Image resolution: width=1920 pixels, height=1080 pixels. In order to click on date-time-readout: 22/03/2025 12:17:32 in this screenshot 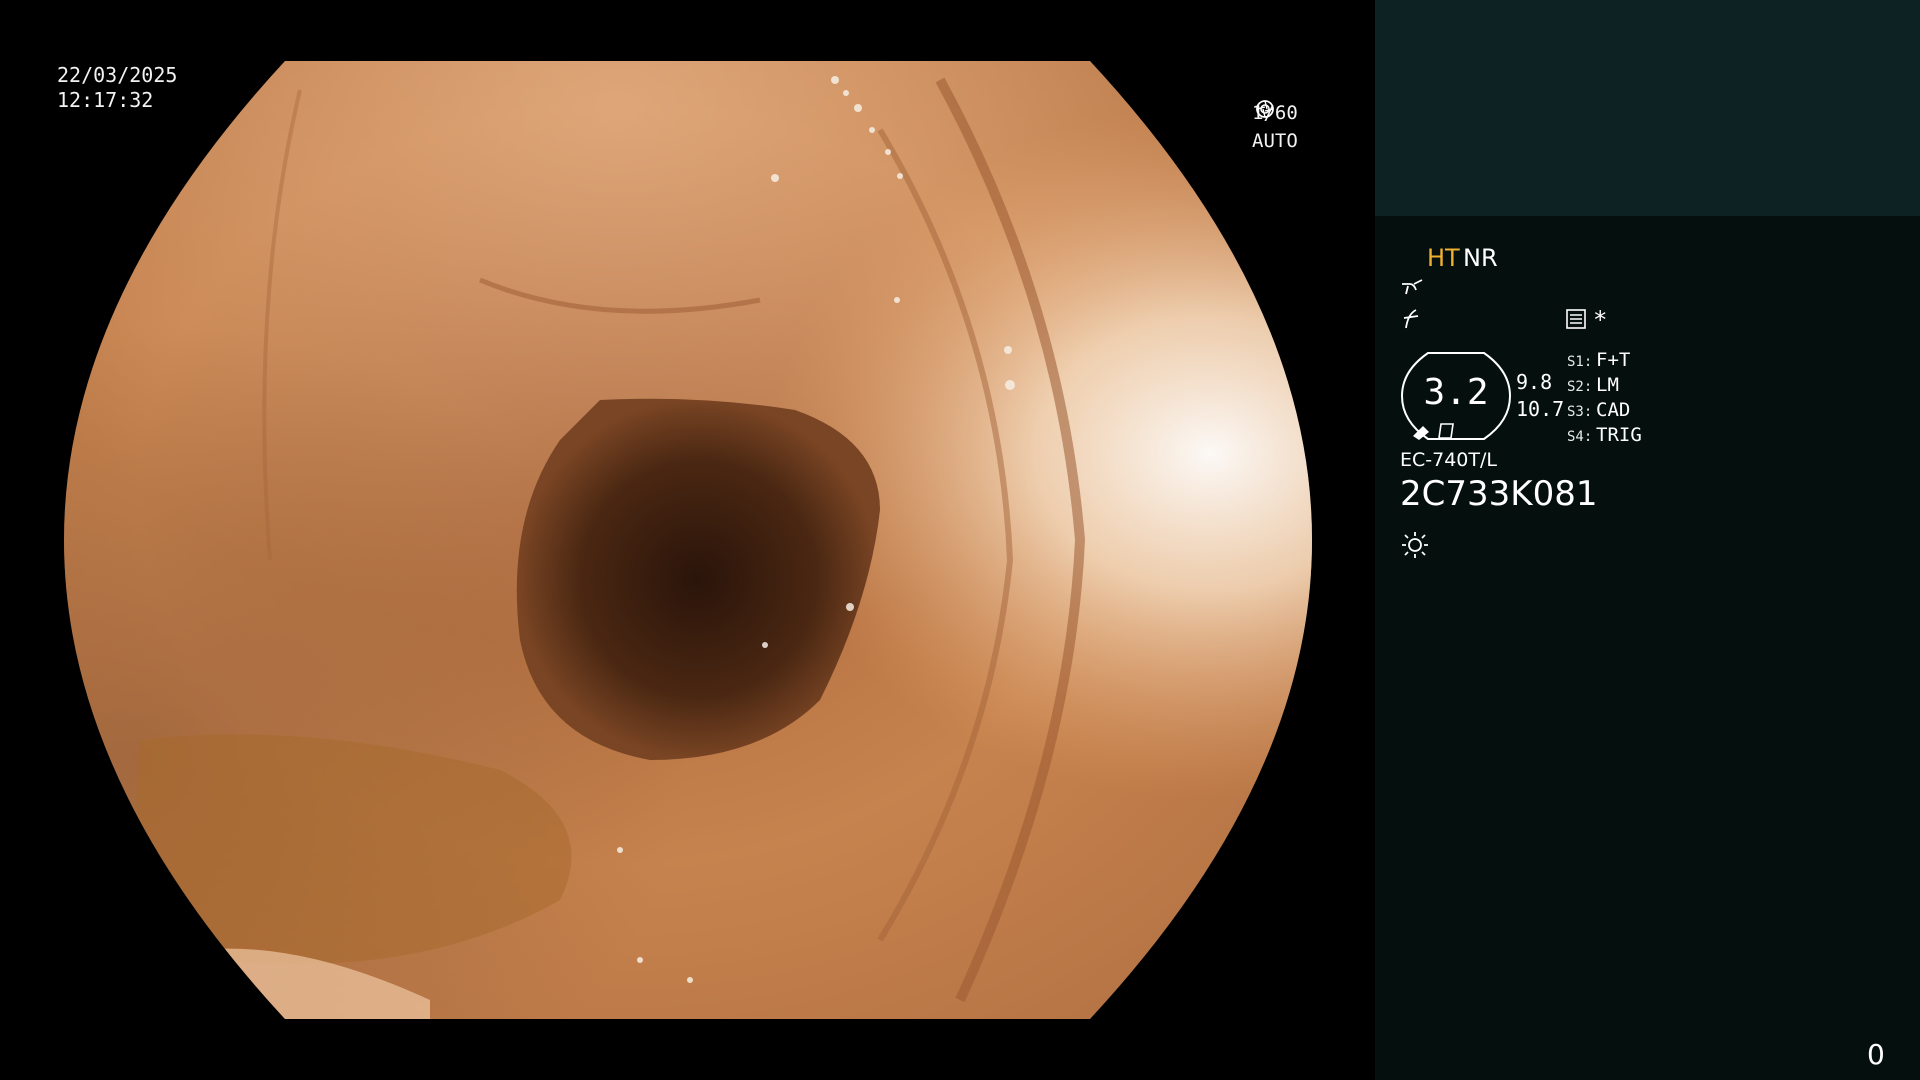, I will do `click(117, 88)`.